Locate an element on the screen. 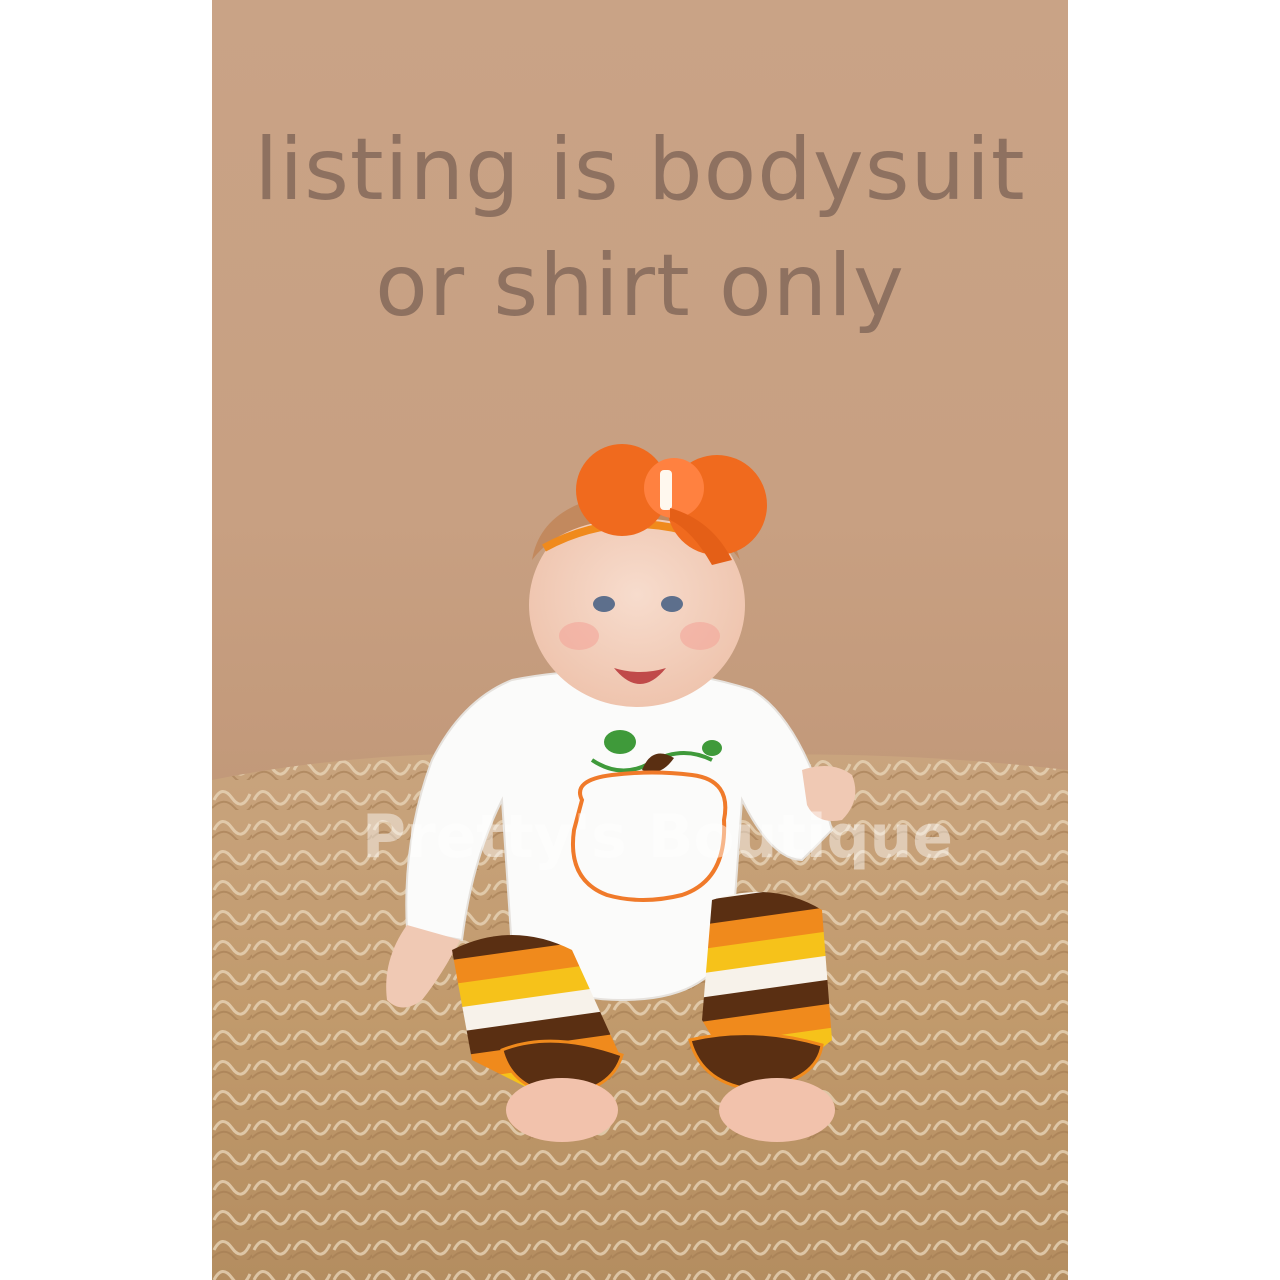  caption-line-1: listing is bodysuit is located at coordinates (640, 170).